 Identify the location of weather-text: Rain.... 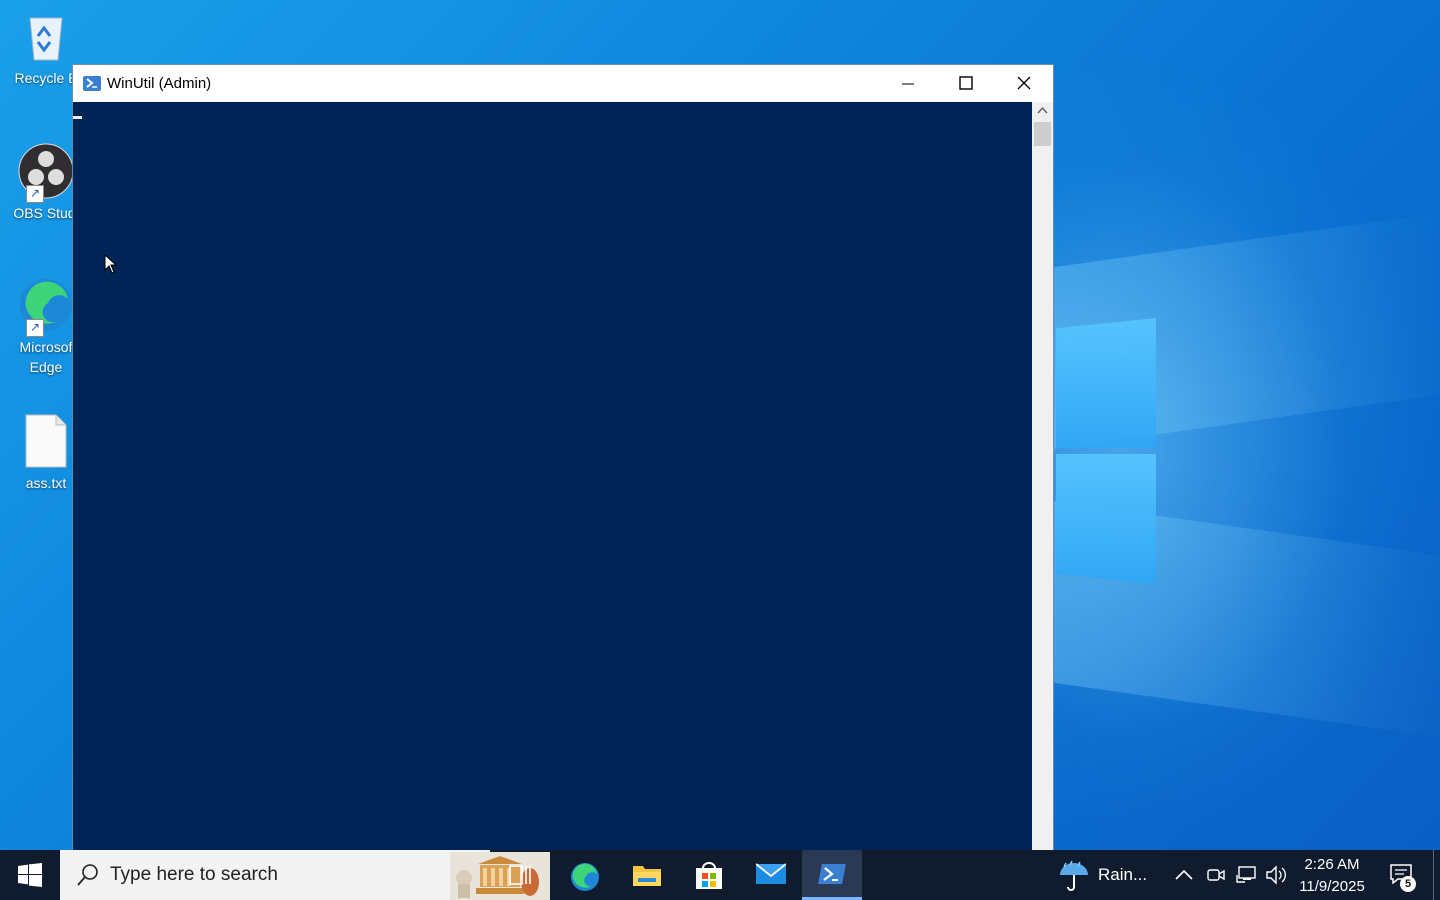
(1123, 874).